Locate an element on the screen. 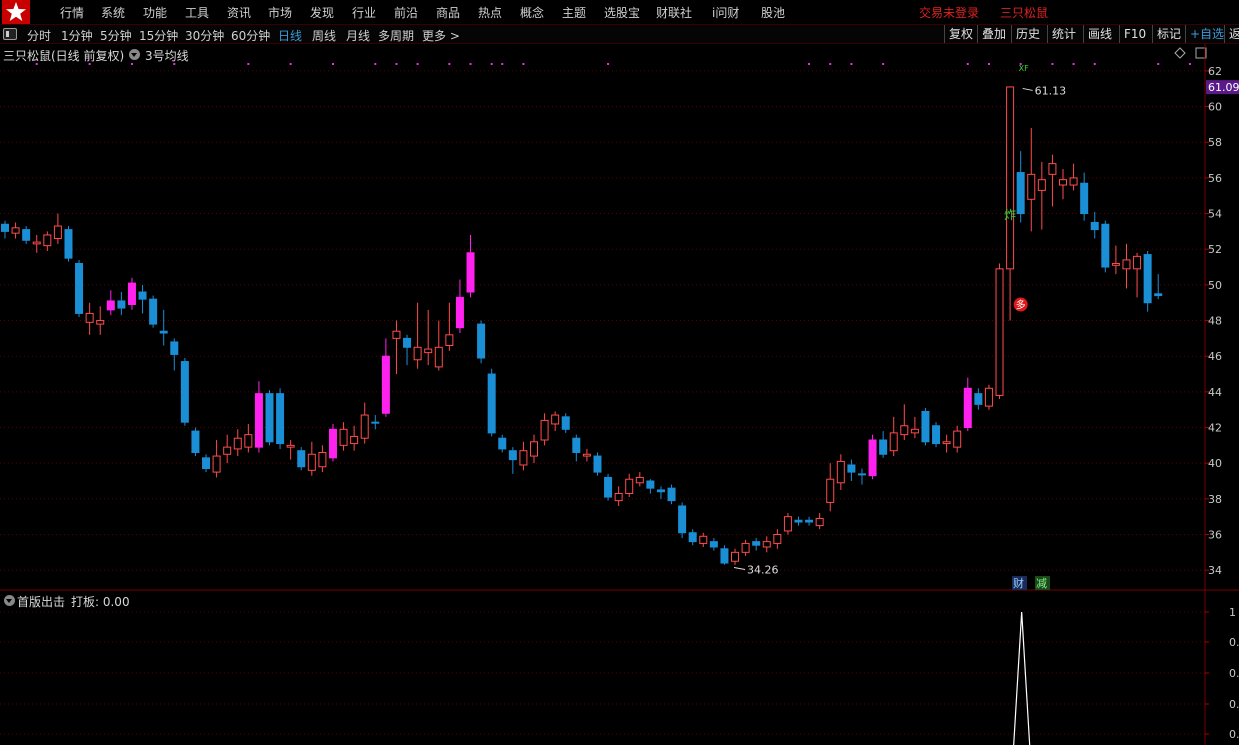 The height and width of the screenshot is (745, 1239). menu-item-2: 功能 is located at coordinates (155, 12).